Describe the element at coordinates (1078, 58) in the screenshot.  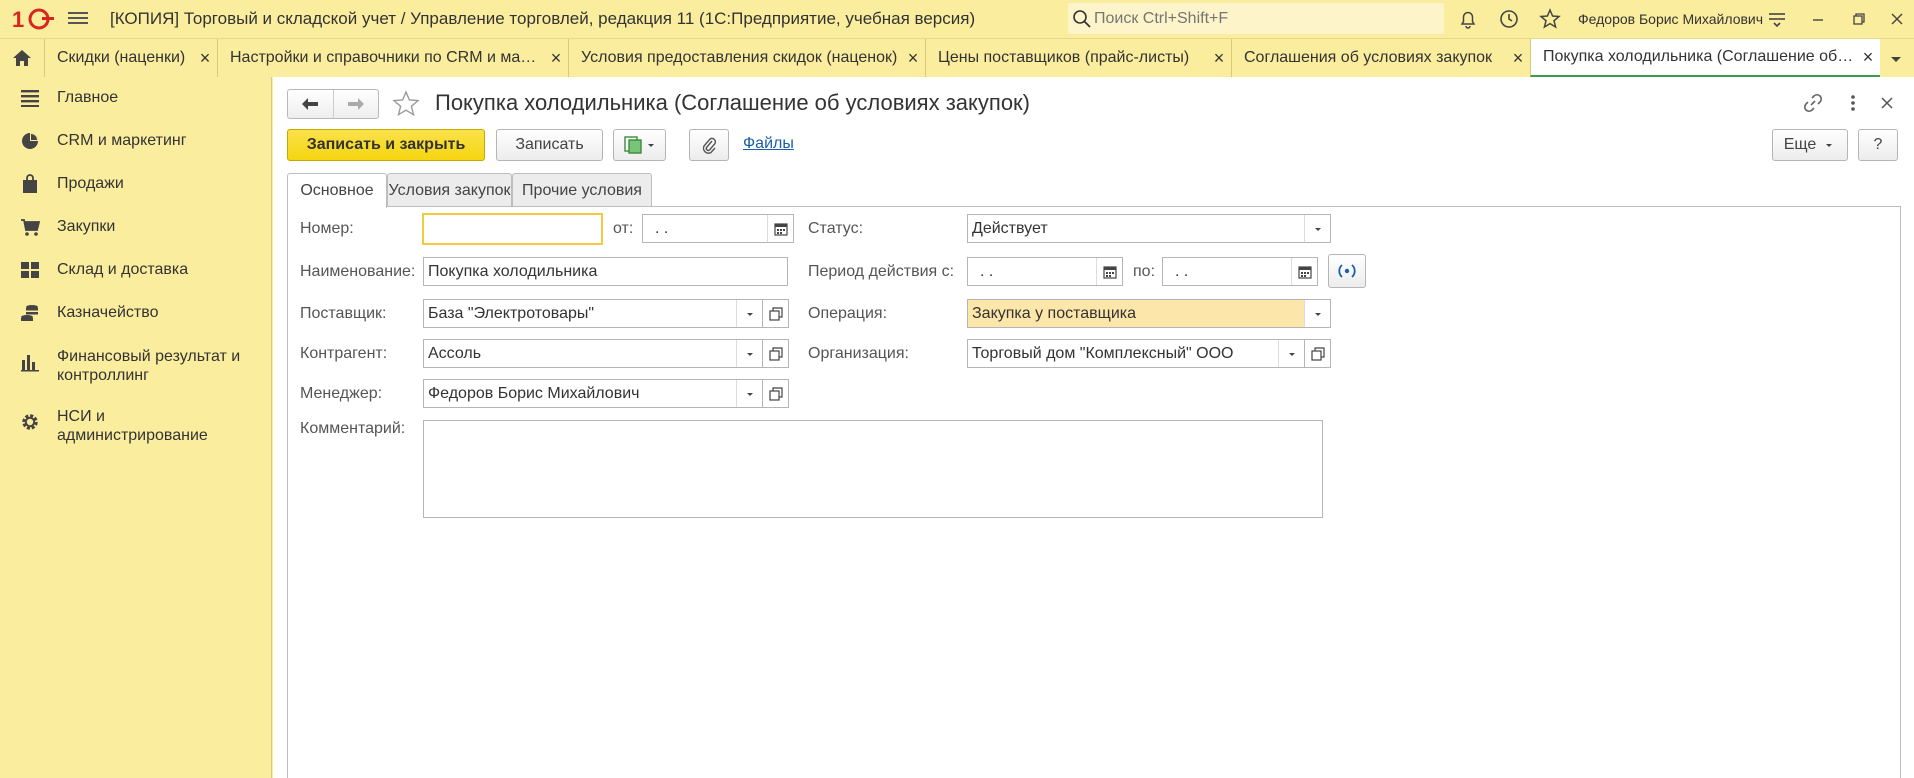
I see `tab-supplier-prices: Цены поставщиков (прайс-листы) ×` at that location.